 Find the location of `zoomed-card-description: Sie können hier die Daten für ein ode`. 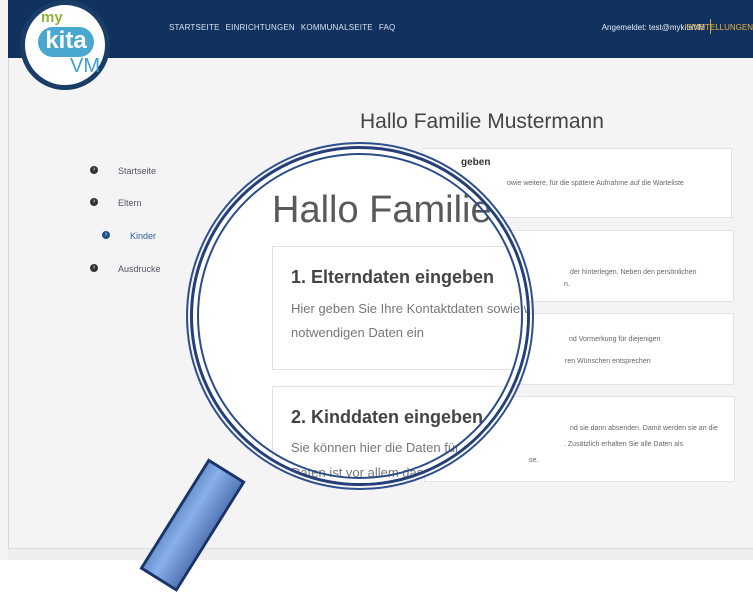

zoomed-card-description: Sie können hier die Daten für ein ode is located at coordinates (398, 447).